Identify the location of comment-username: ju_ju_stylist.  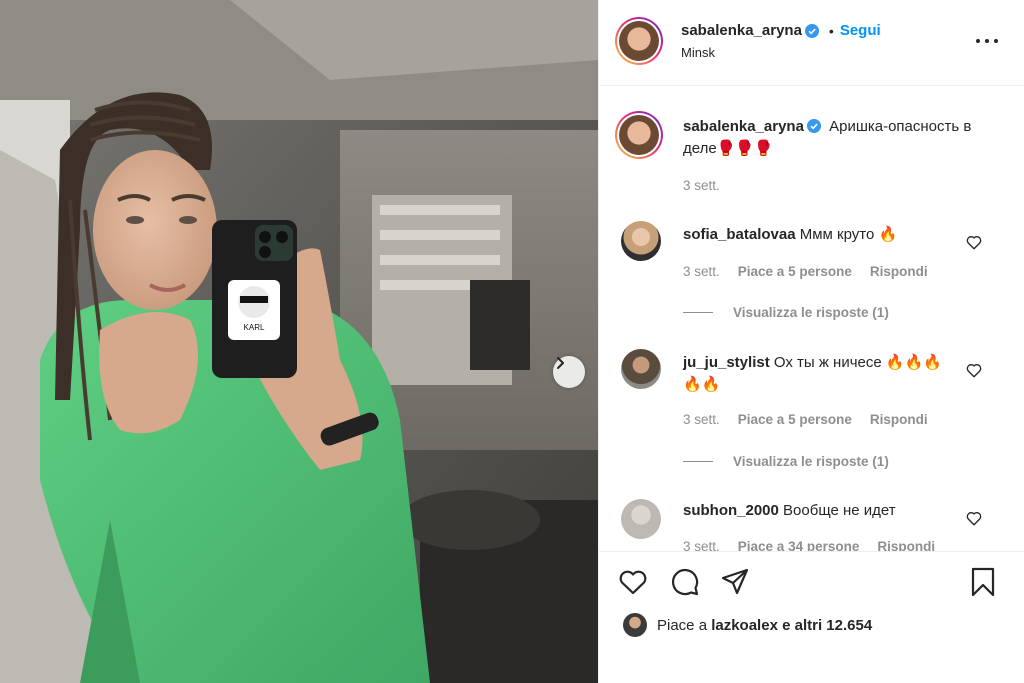
(726, 362).